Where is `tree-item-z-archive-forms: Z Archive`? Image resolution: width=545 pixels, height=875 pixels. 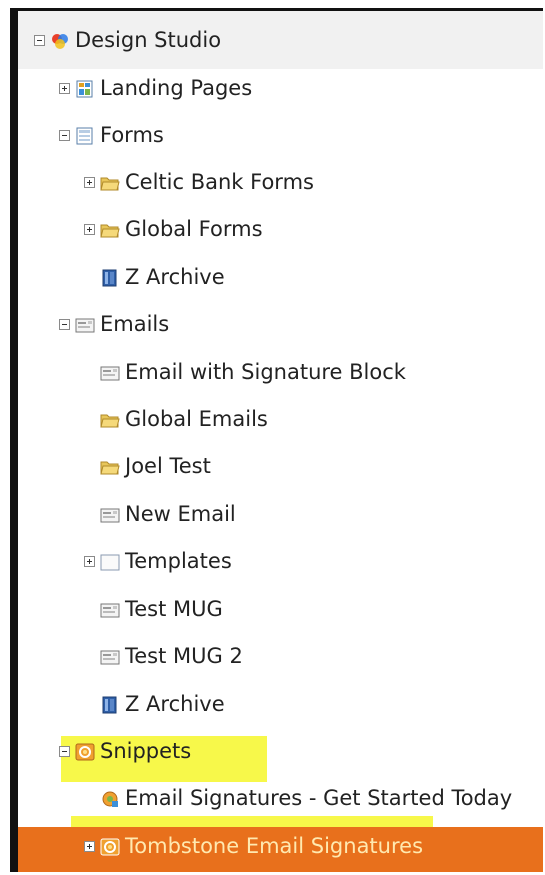
tree-item-z-archive-forms: Z Archive is located at coordinates (154, 277).